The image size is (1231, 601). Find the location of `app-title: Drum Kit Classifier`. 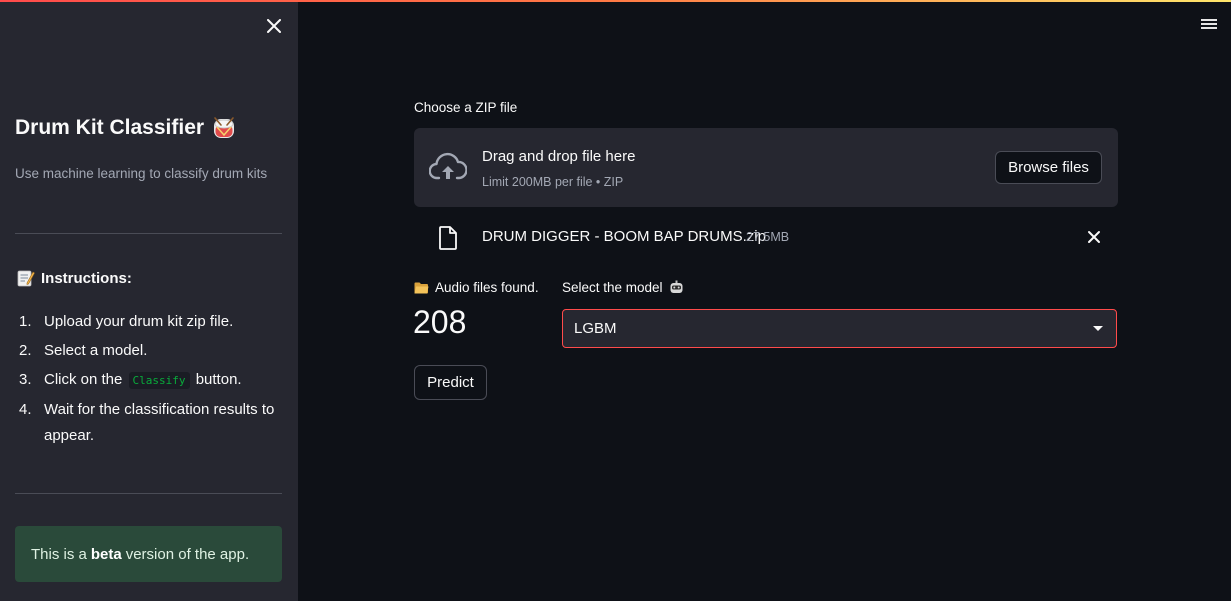

app-title: Drum Kit Classifier is located at coordinates (125, 128).